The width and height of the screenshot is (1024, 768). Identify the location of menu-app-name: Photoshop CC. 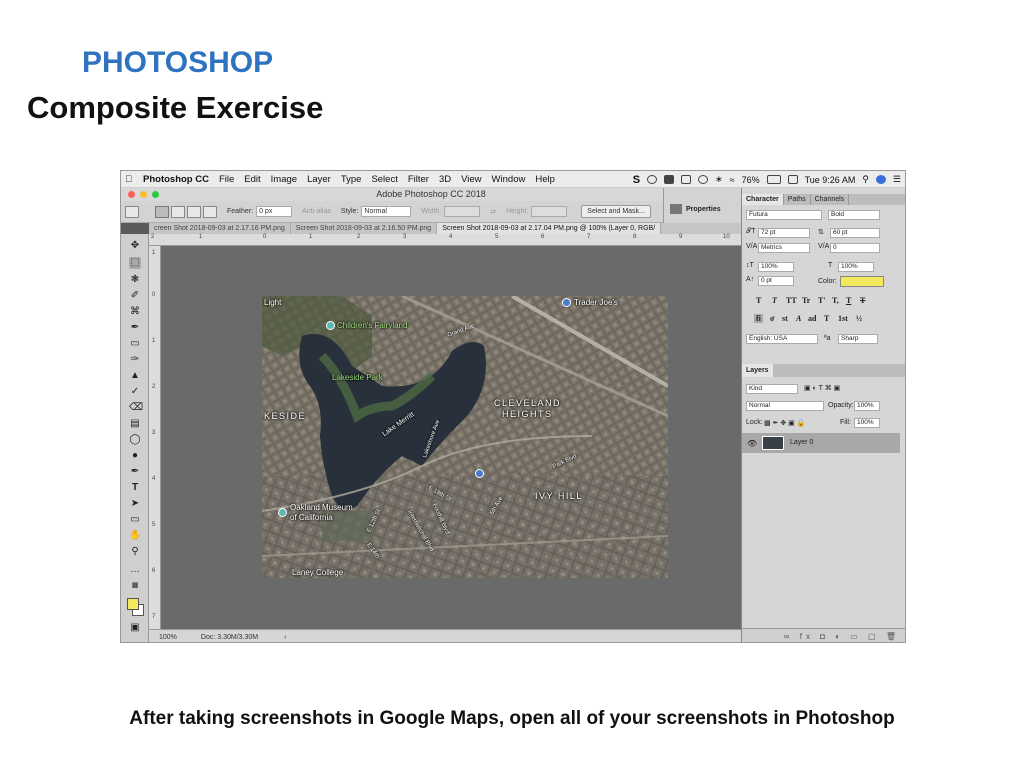
(176, 179).